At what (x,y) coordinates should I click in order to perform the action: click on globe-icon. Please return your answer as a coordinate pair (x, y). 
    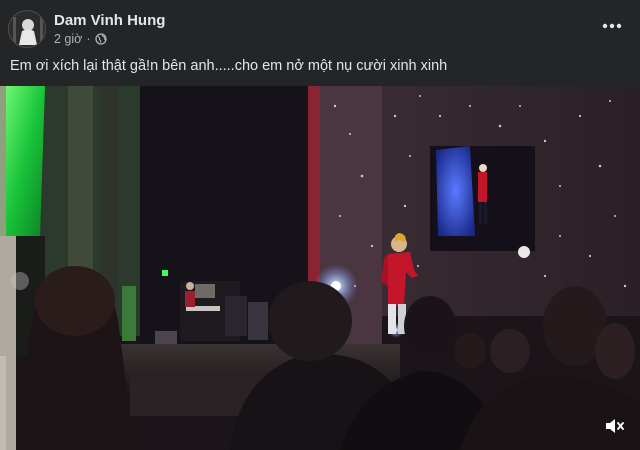
    Looking at the image, I should click on (100, 39).